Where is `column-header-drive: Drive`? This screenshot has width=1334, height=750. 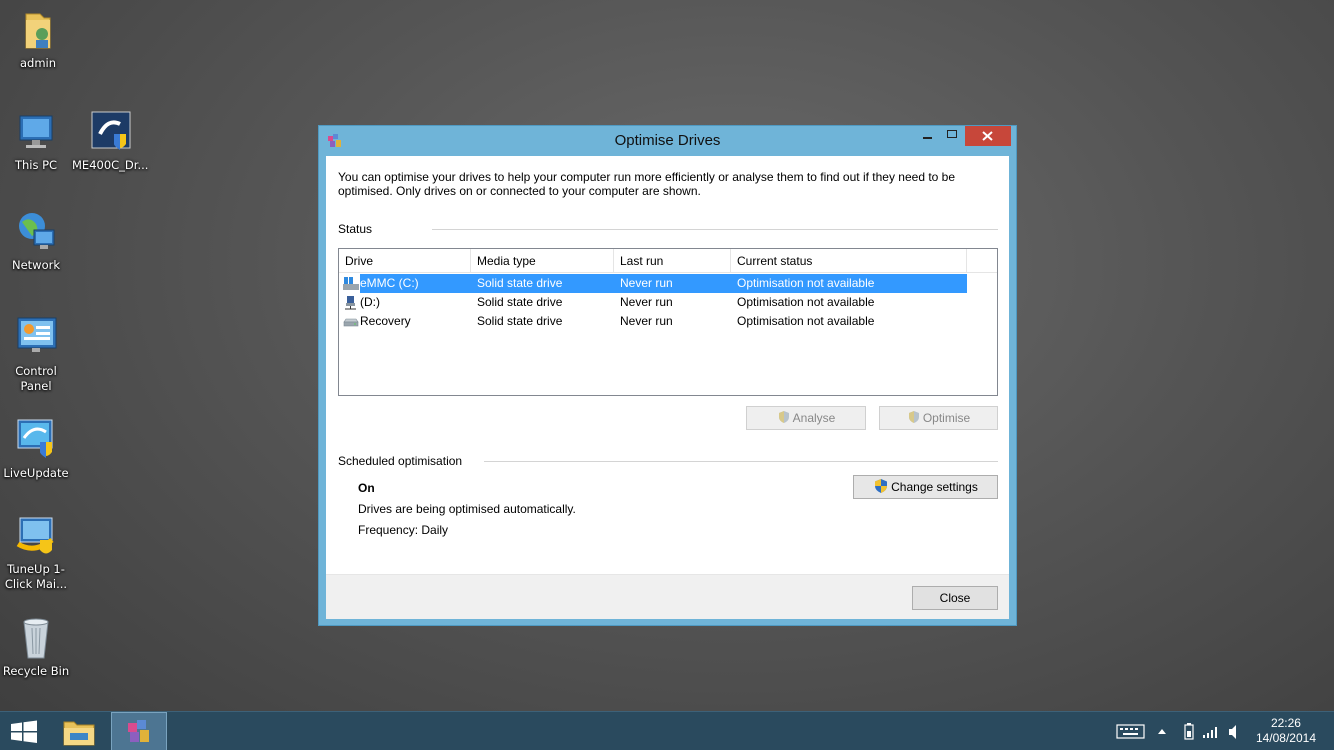
column-header-drive: Drive is located at coordinates (405, 261).